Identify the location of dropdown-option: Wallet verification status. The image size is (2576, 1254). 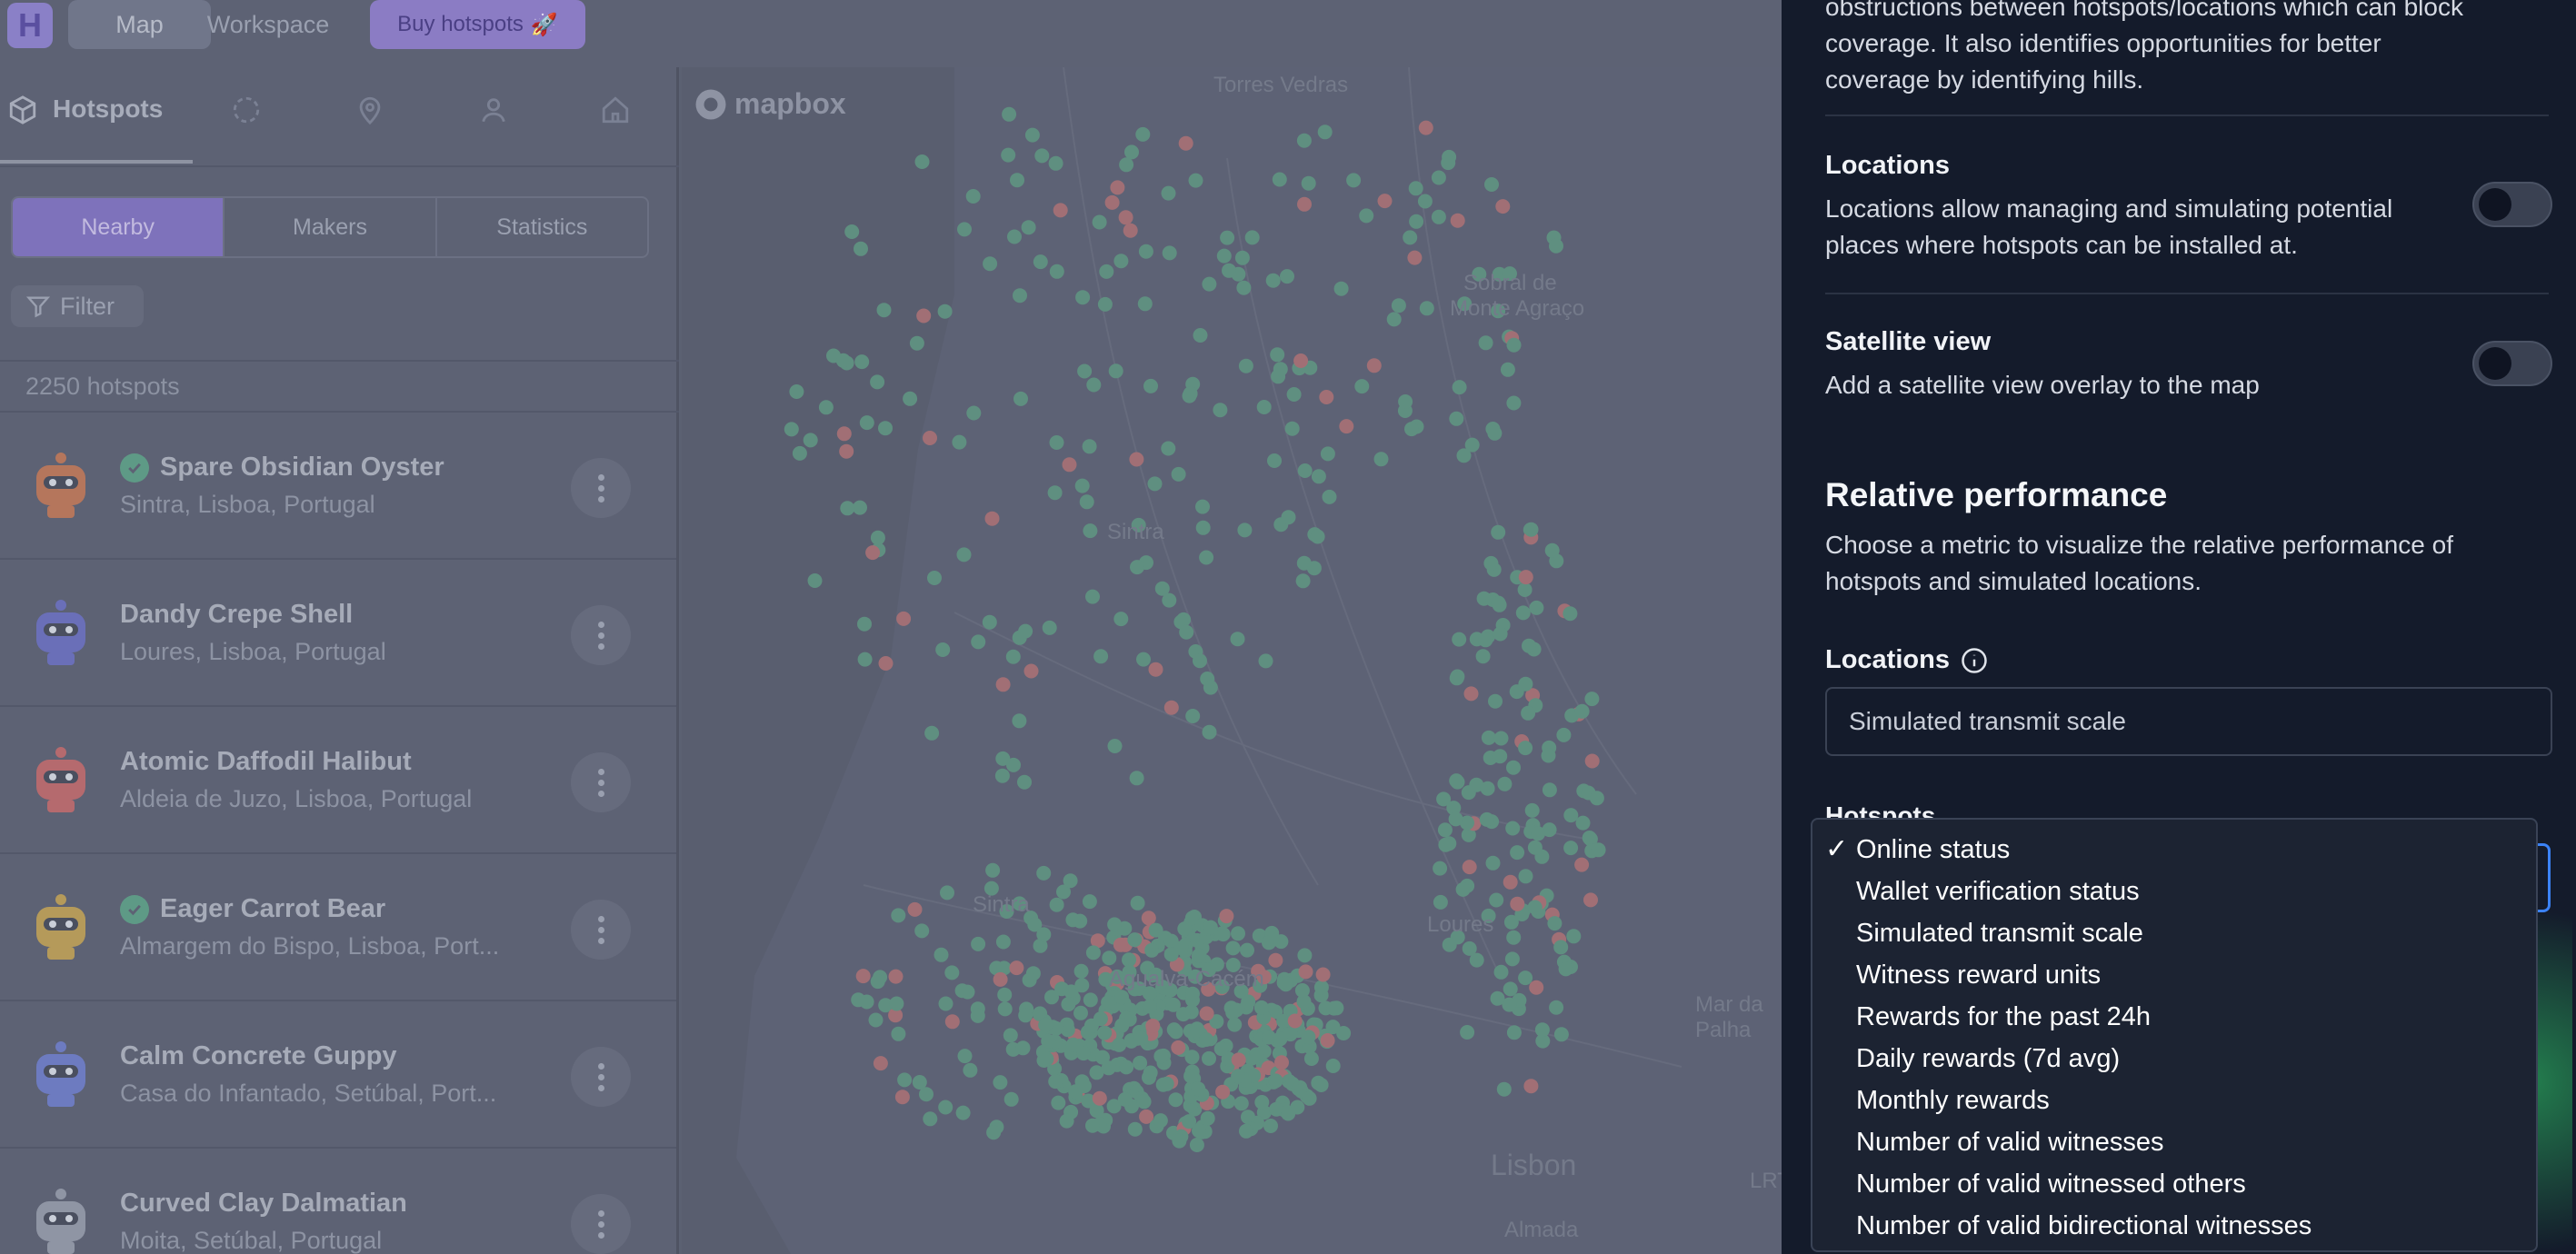
(2174, 891).